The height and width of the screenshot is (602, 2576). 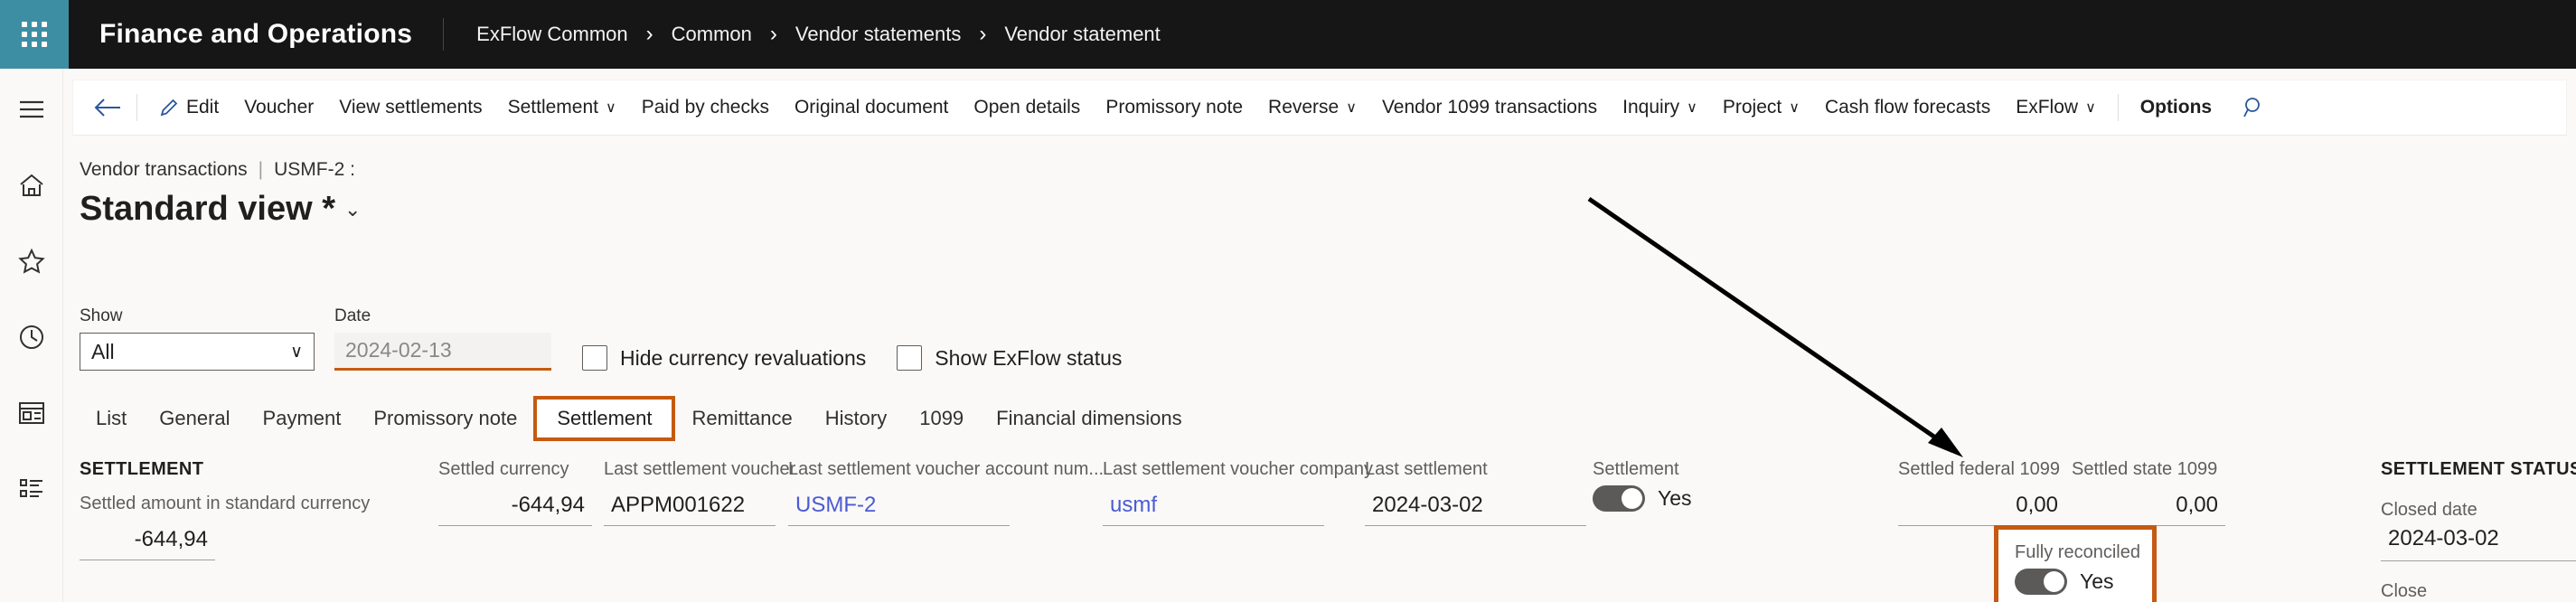 What do you see at coordinates (1082, 34) in the screenshot?
I see `breadcrumb-item-3: Vendor statement` at bounding box center [1082, 34].